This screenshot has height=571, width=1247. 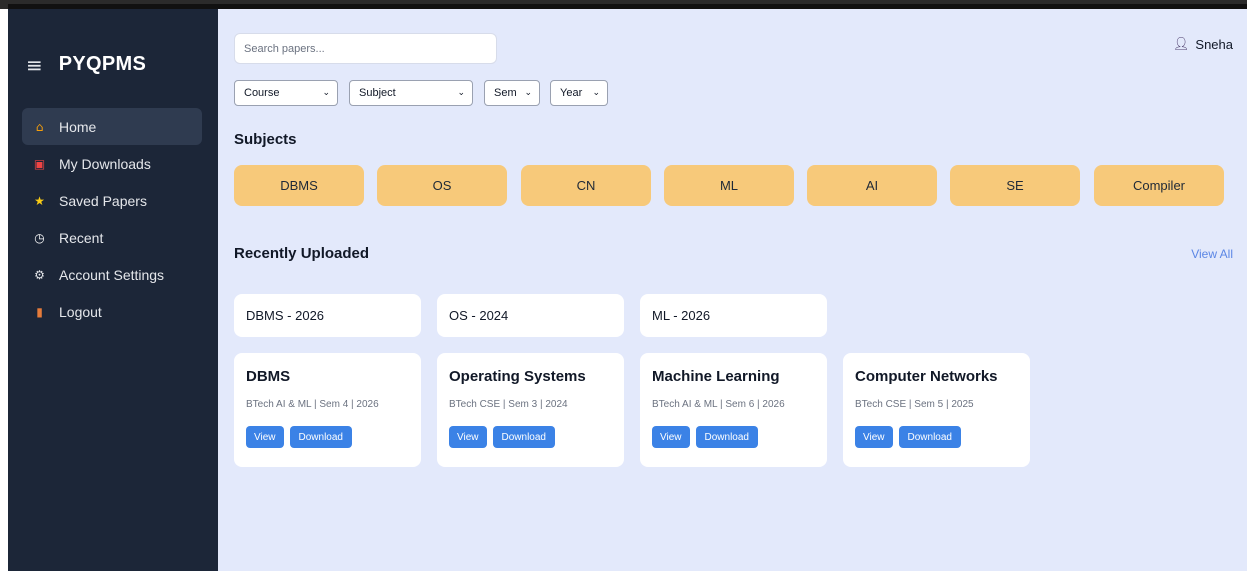 What do you see at coordinates (733, 315) in the screenshot?
I see `quick-paper-card: ML - 2026` at bounding box center [733, 315].